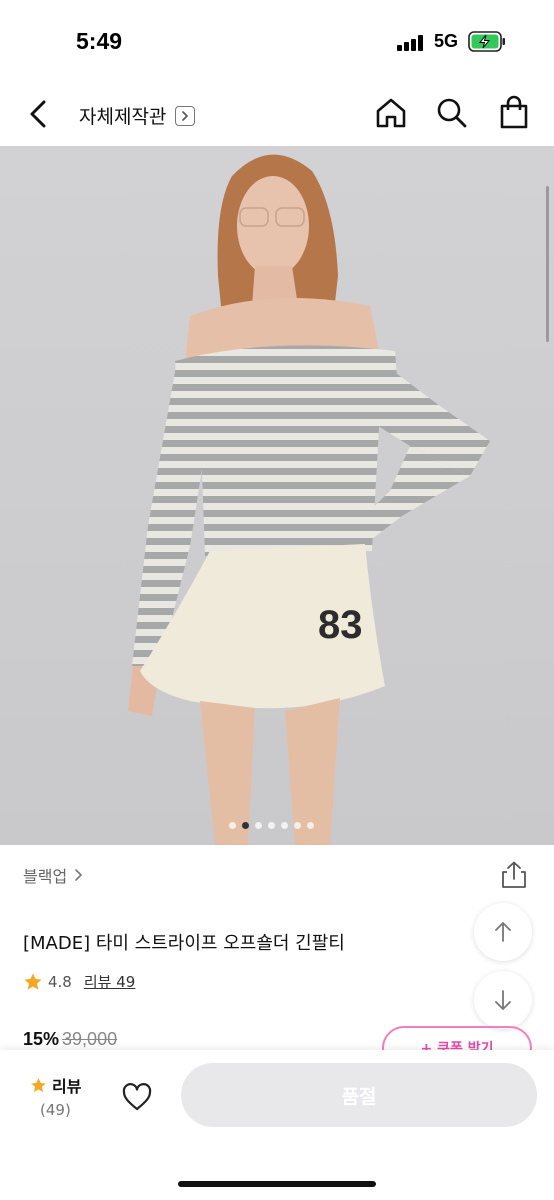 This screenshot has height=1200, width=554. I want to click on carousel-dot-active, so click(245, 825).